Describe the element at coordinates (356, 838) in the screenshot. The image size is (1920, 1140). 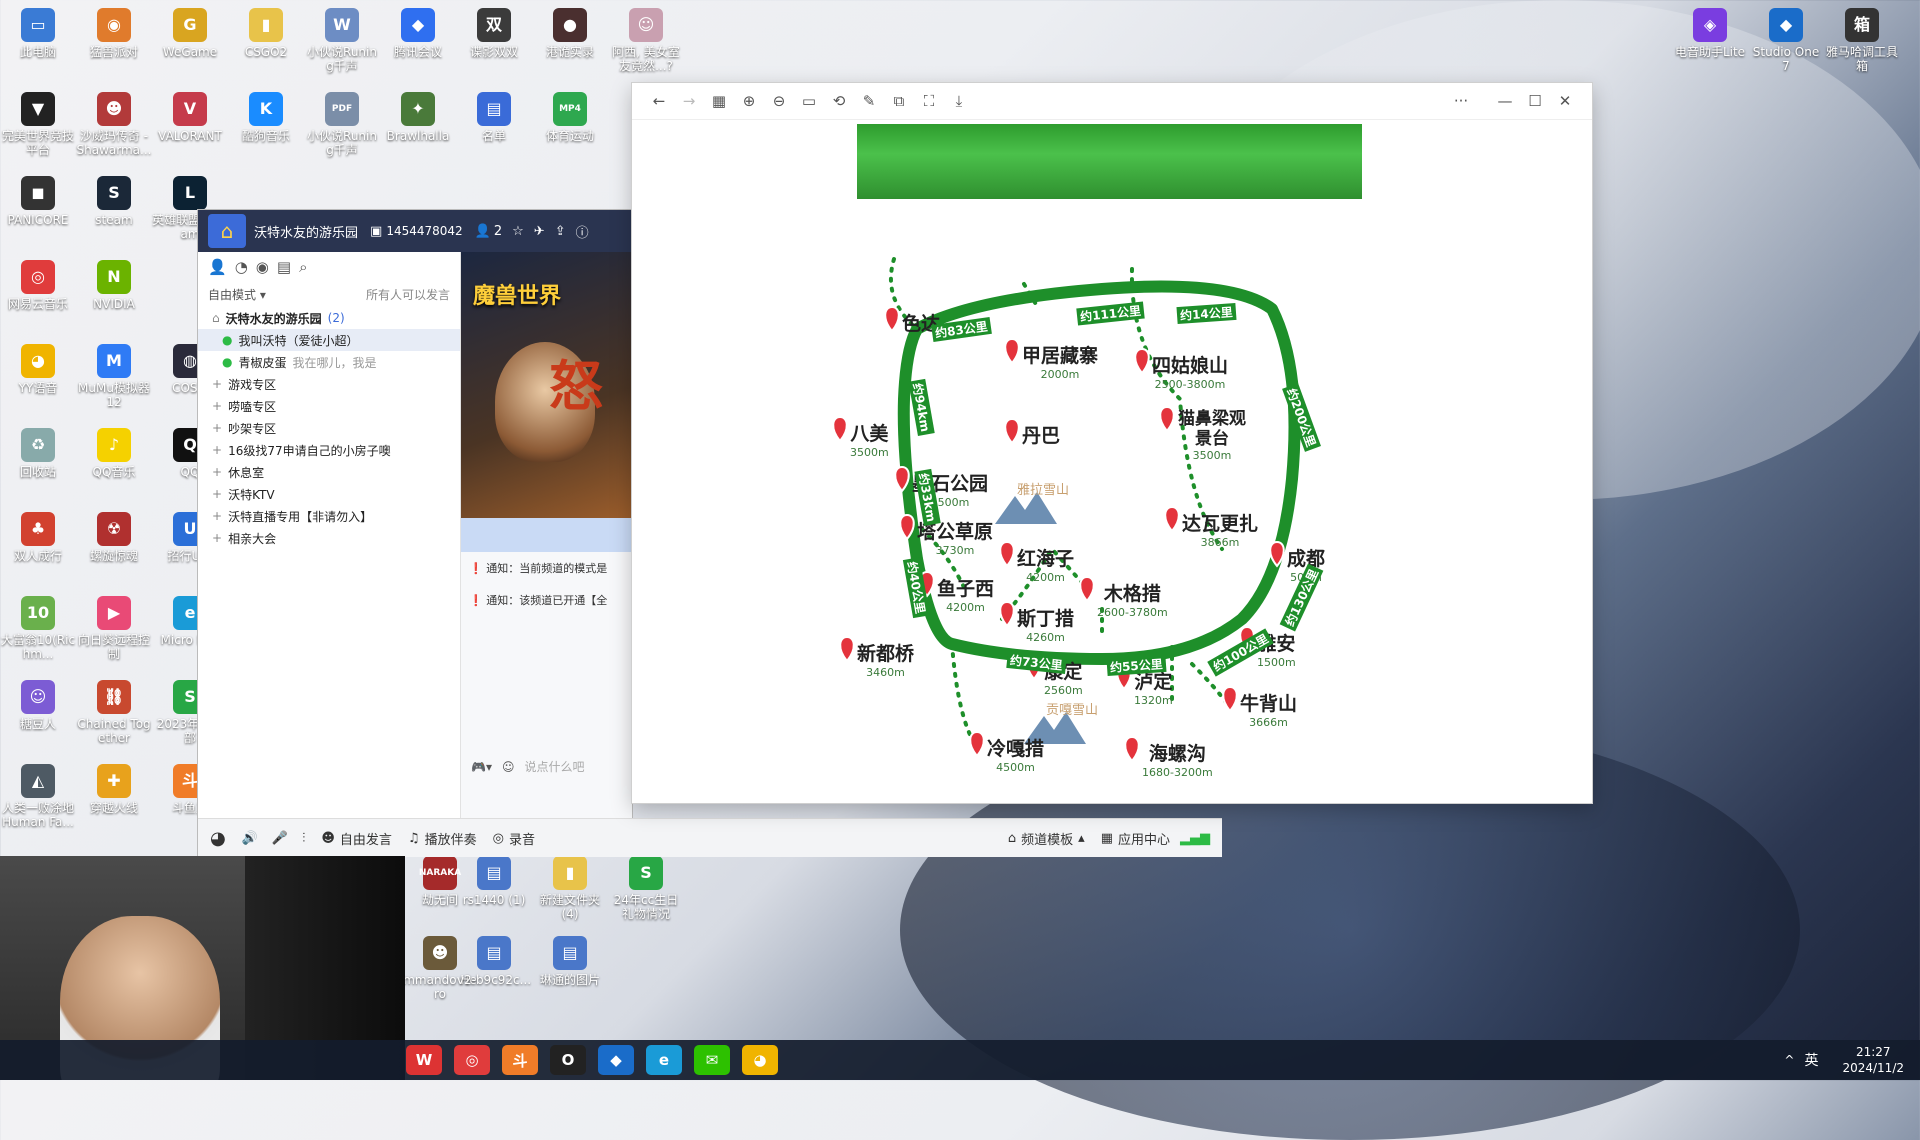
I see `free-speak-button: ☻ 自由发言` at that location.